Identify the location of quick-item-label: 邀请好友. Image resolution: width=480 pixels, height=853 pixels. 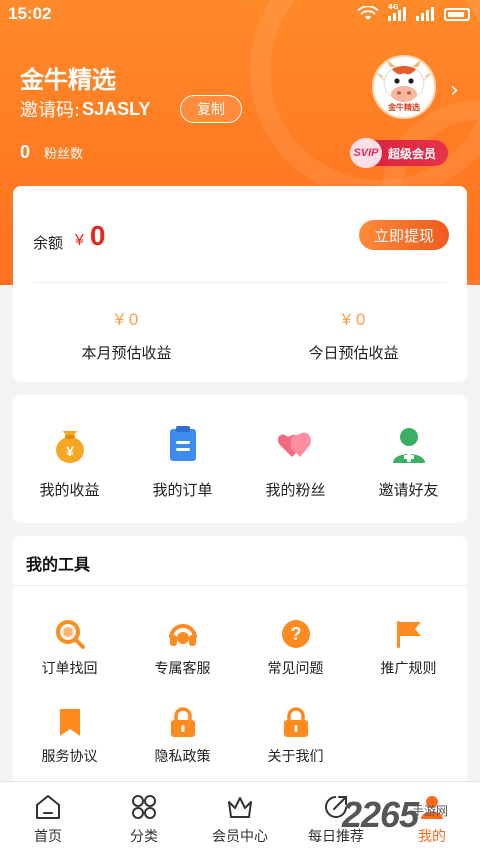
(408, 490).